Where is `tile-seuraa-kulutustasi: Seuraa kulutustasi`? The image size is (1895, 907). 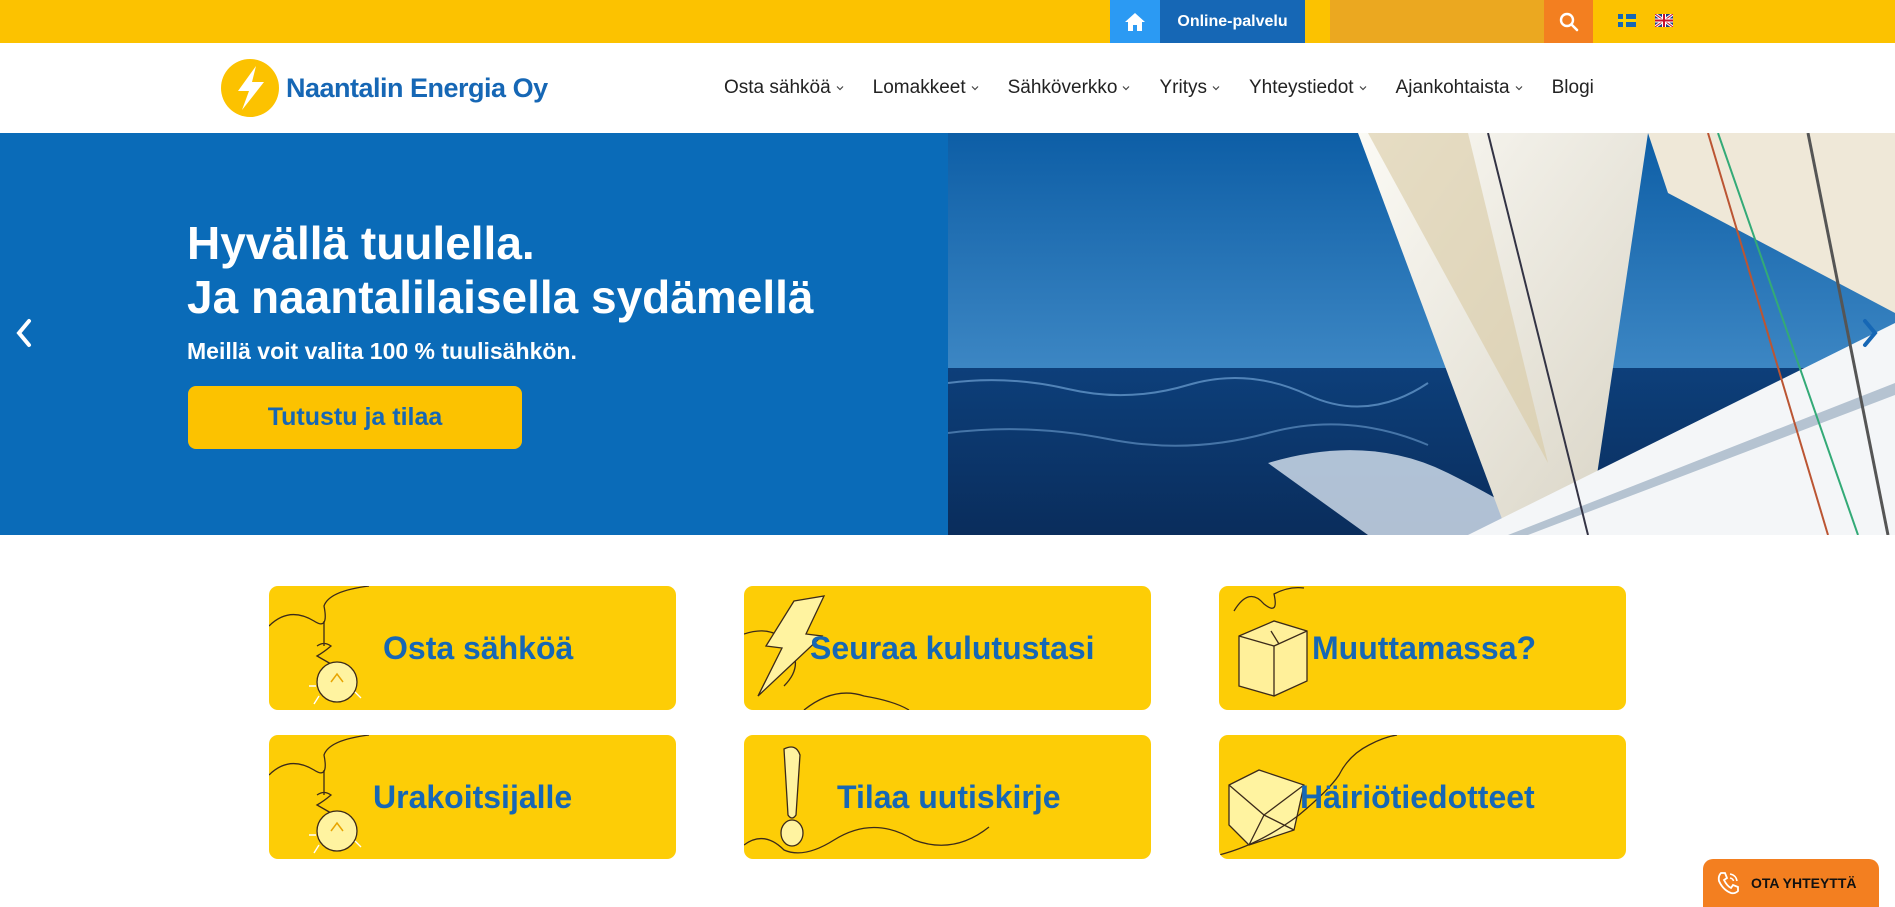
tile-seuraa-kulutustasi: Seuraa kulutustasi is located at coordinates (947, 648).